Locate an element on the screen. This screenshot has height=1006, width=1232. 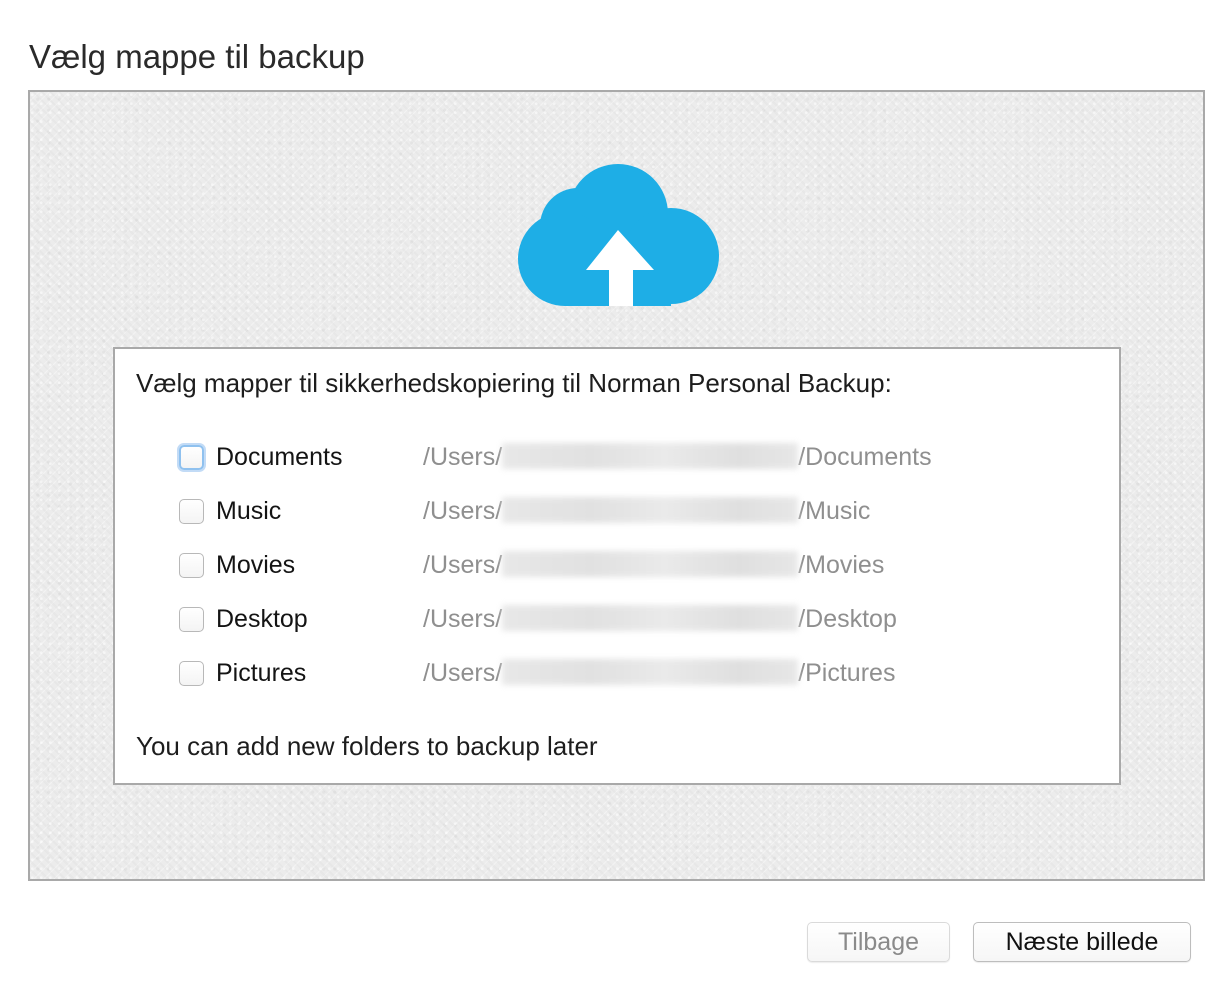
folder-label-music: Music is located at coordinates (249, 511).